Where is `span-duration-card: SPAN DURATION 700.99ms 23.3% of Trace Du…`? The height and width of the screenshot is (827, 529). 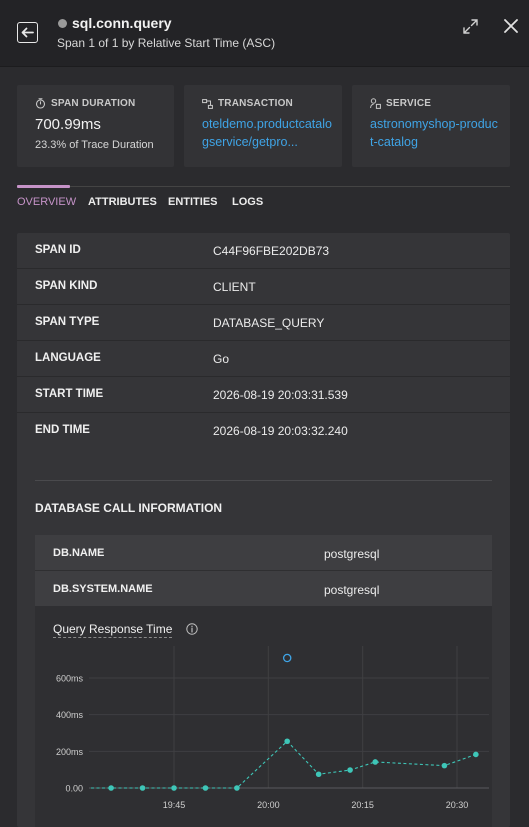
span-duration-card: SPAN DURATION 700.99ms 23.3% of Trace Du… is located at coordinates (95, 126).